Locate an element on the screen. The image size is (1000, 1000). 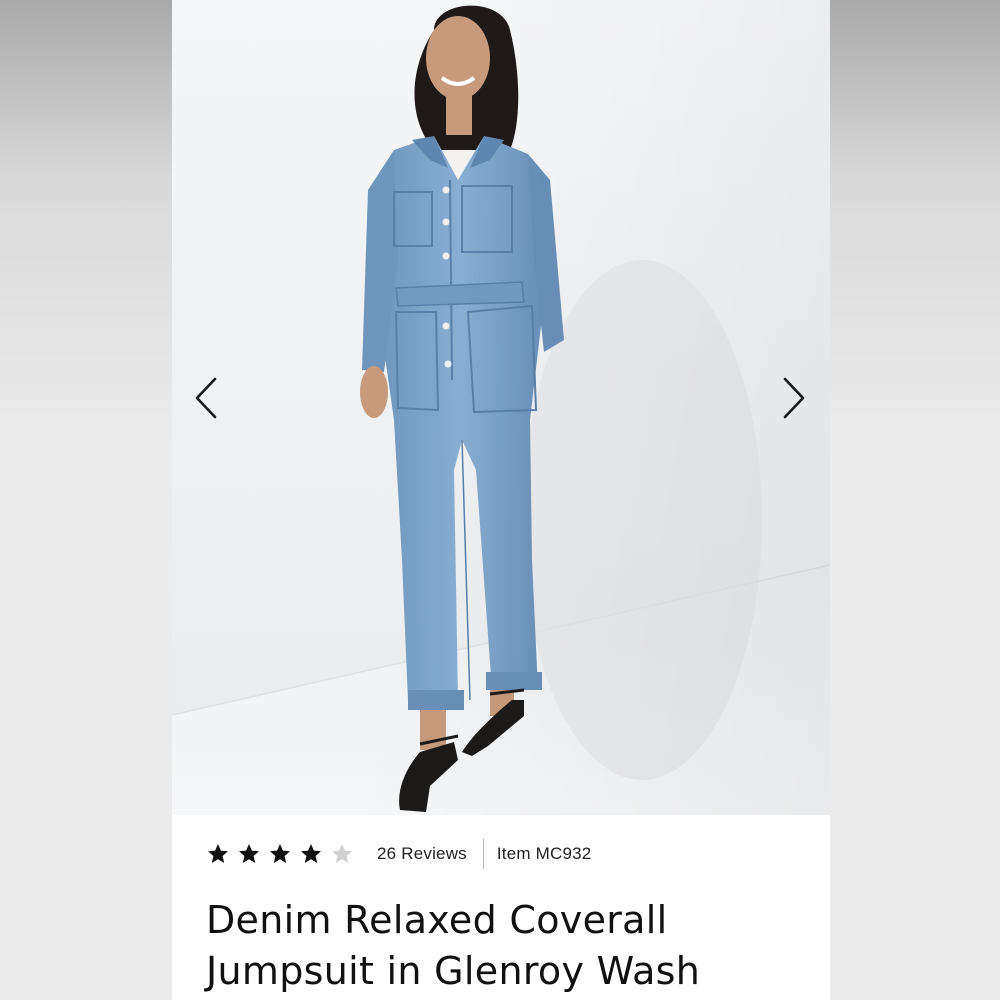
chevron-left-icon is located at coordinates (206, 398).